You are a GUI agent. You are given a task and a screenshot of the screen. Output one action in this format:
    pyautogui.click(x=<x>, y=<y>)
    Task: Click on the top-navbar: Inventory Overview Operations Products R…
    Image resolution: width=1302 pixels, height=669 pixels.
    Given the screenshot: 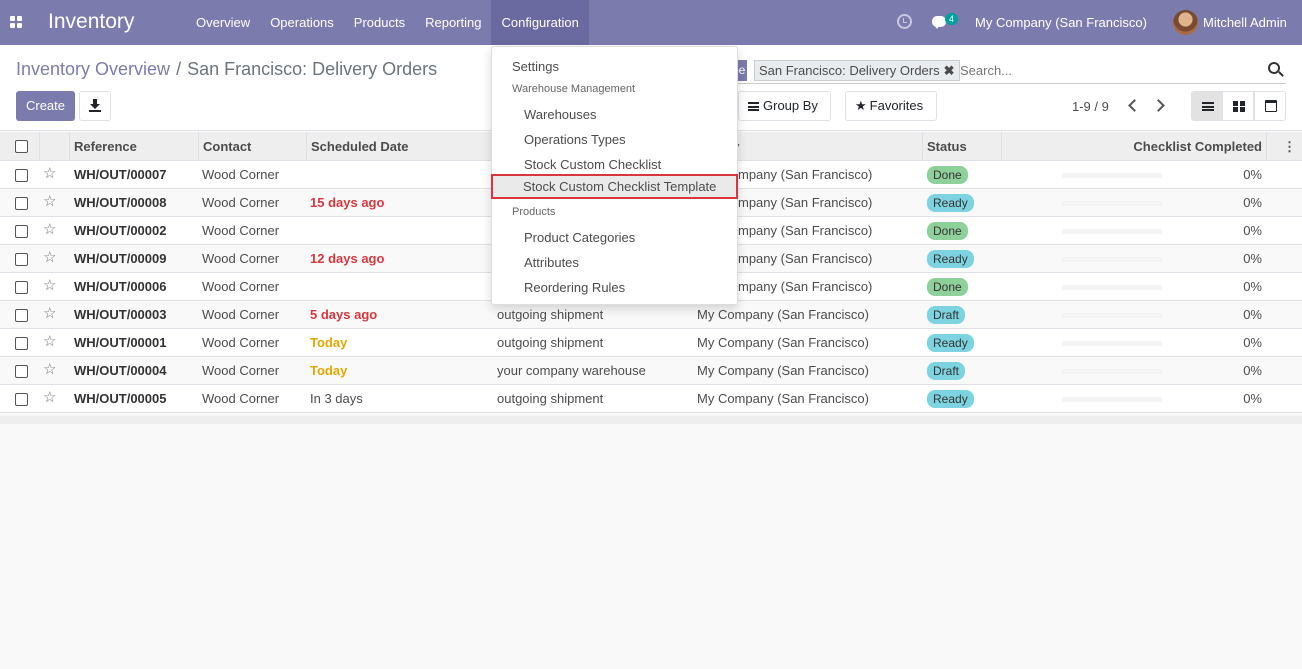 What is the action you would take?
    pyautogui.click(x=651, y=22)
    